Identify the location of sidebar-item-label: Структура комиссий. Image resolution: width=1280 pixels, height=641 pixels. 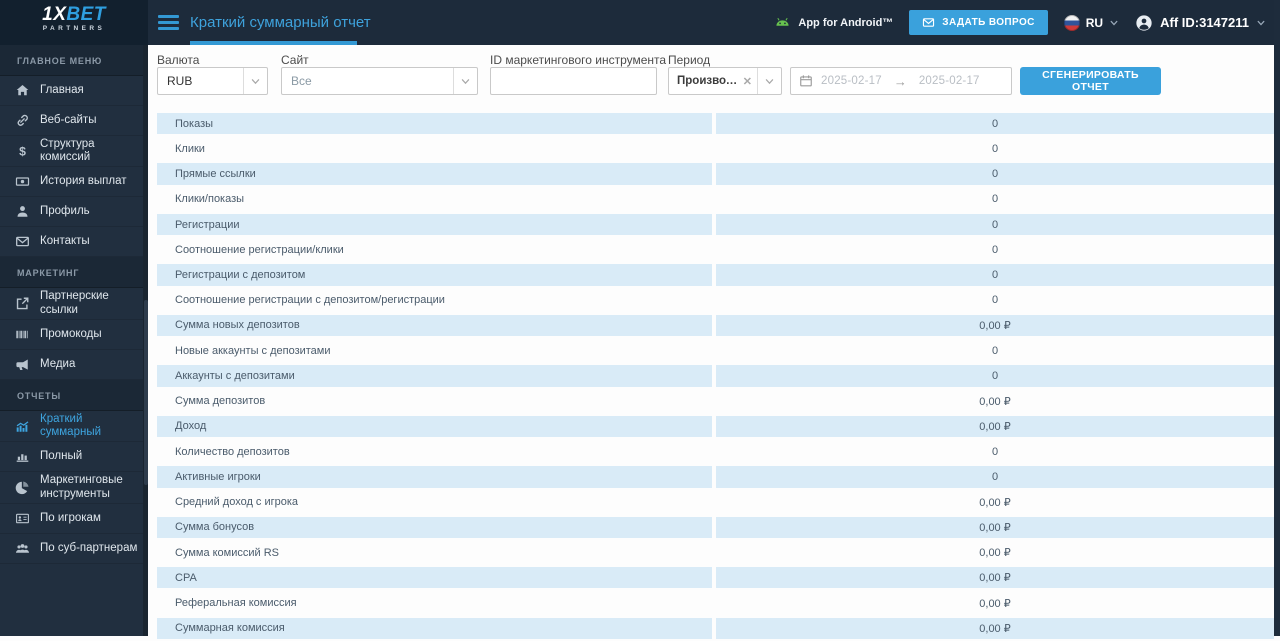
(67, 151).